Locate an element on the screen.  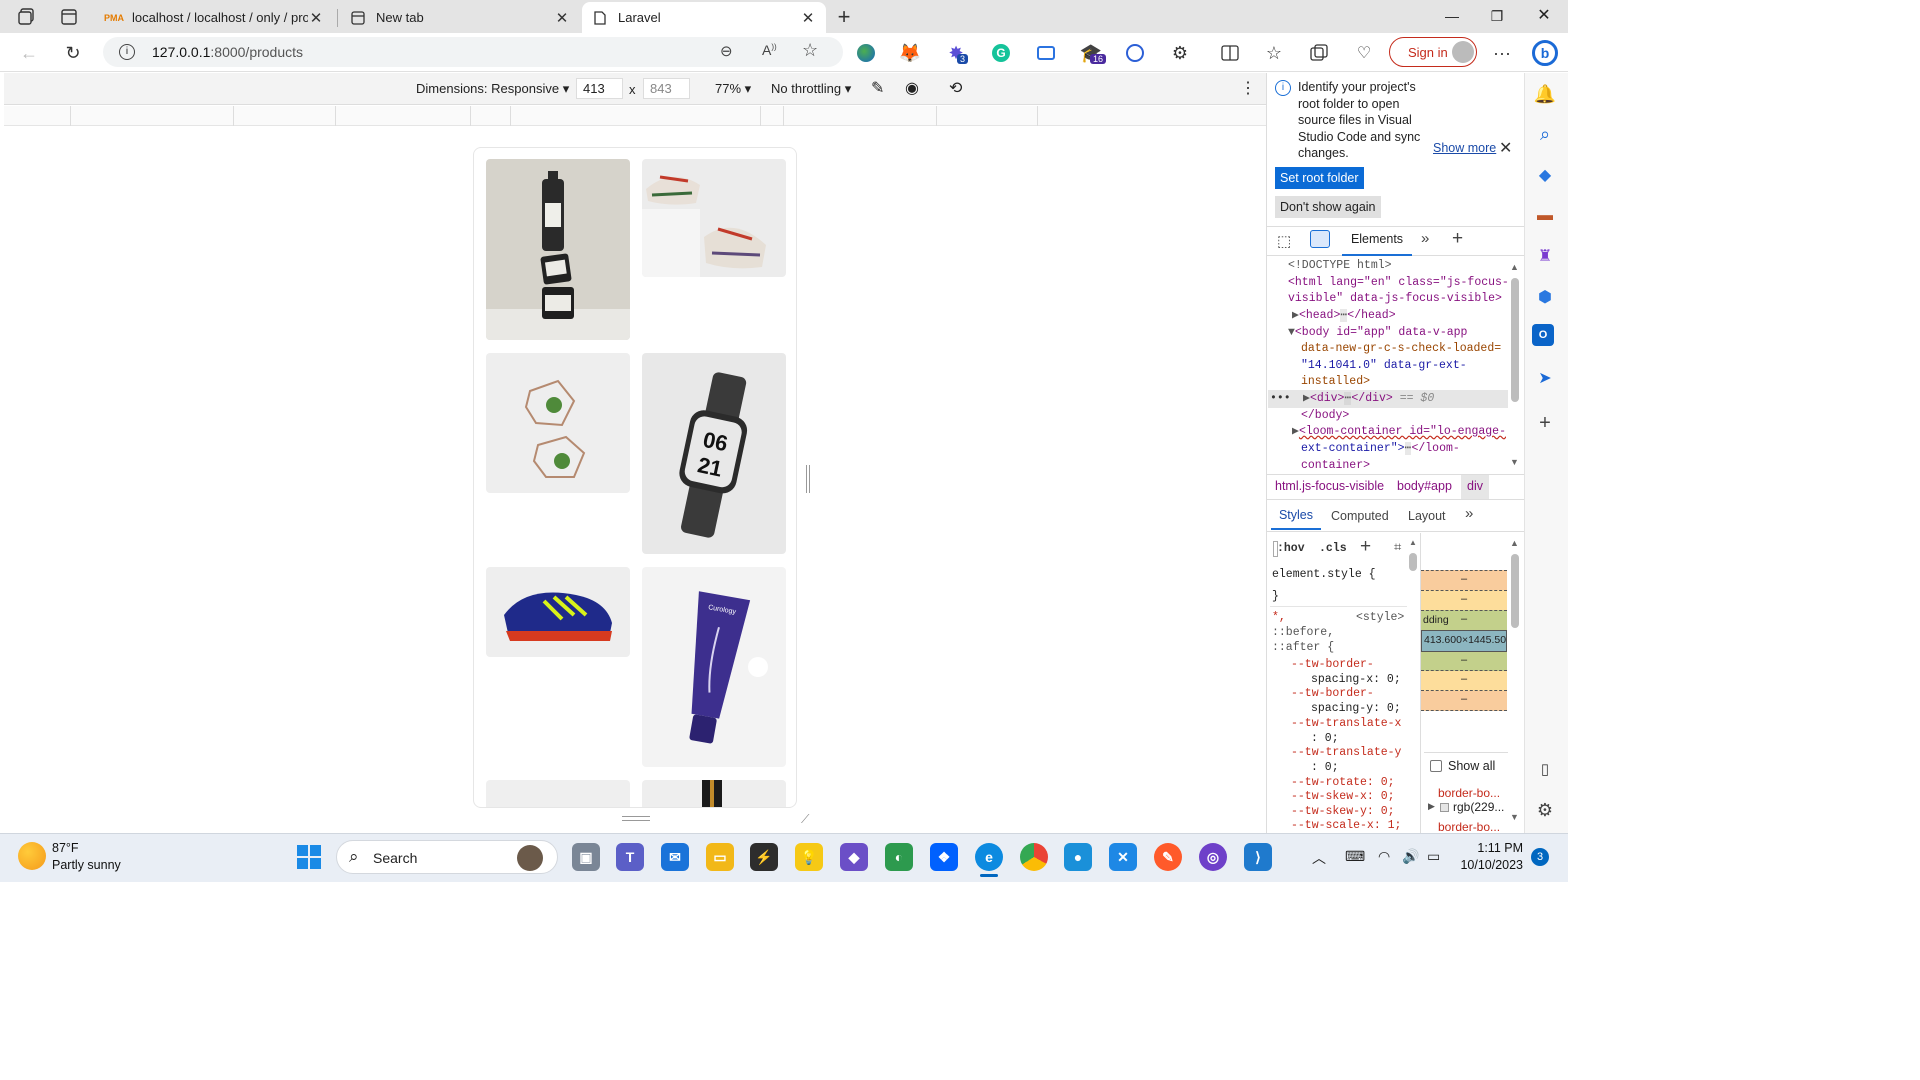
inspect-icon: ⬚ is located at coordinates (1284, 241).